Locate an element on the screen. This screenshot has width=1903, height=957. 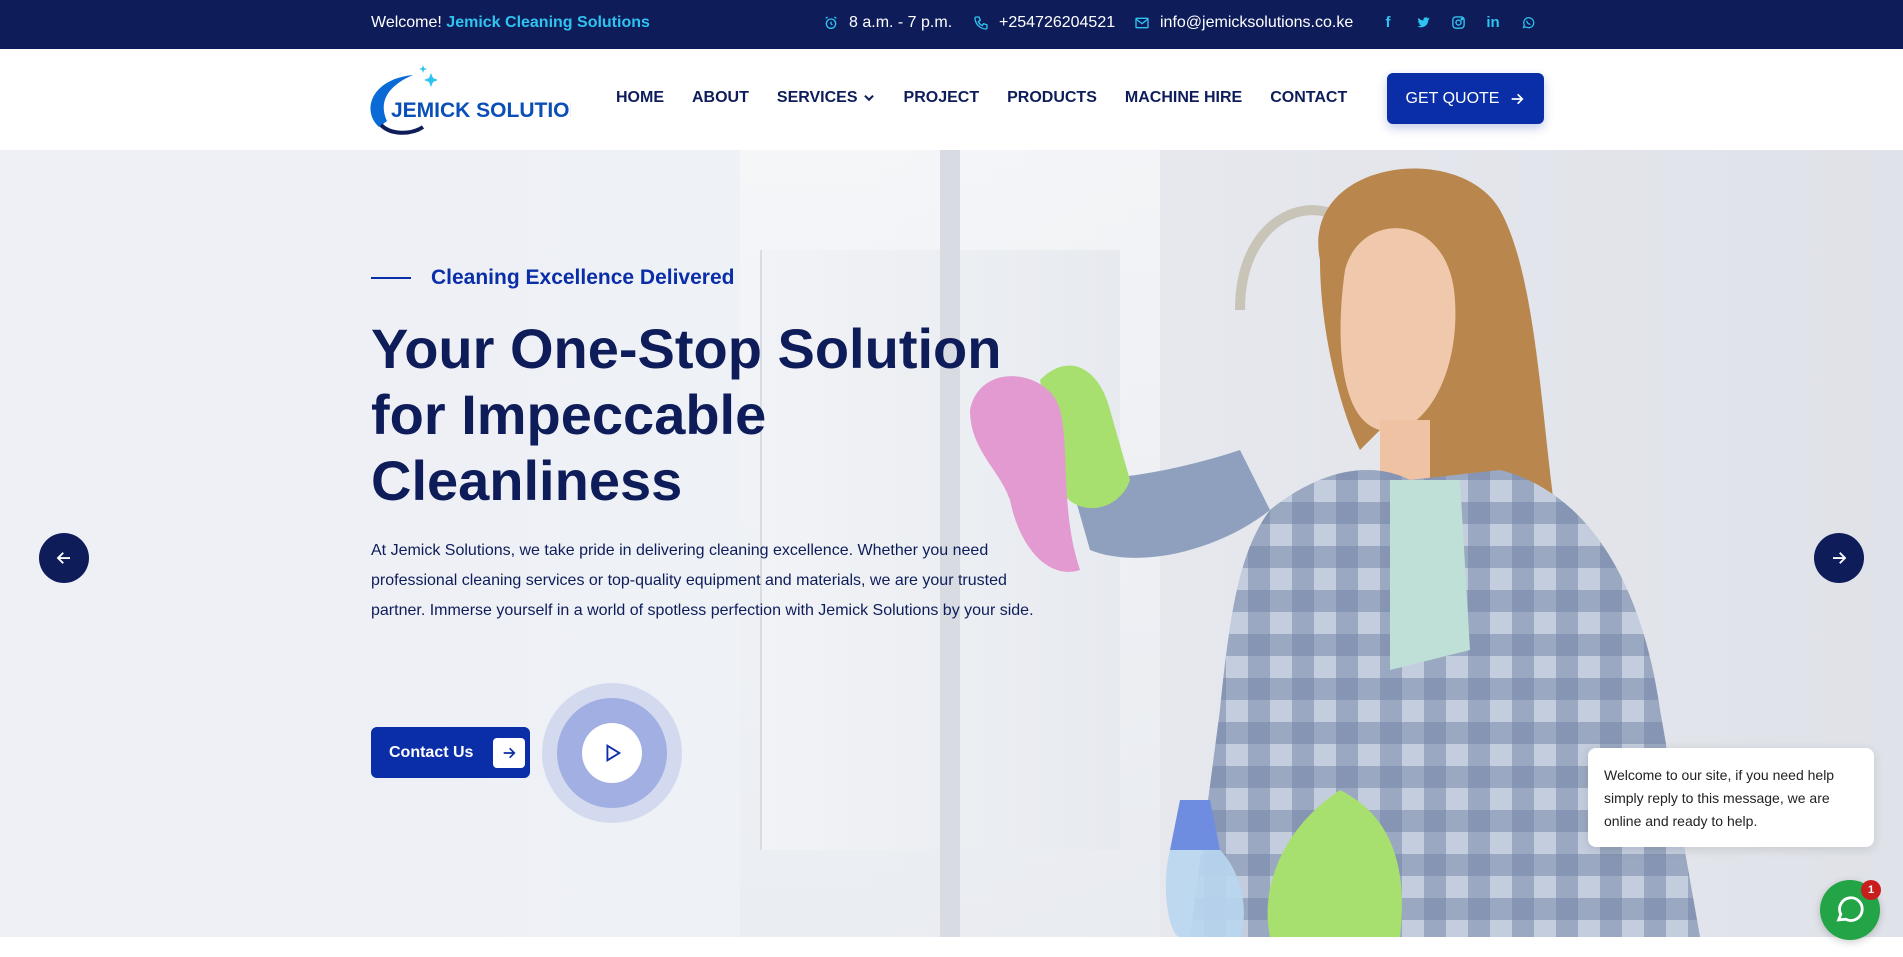
nav-products-label: PRODUCTS is located at coordinates (1052, 97).